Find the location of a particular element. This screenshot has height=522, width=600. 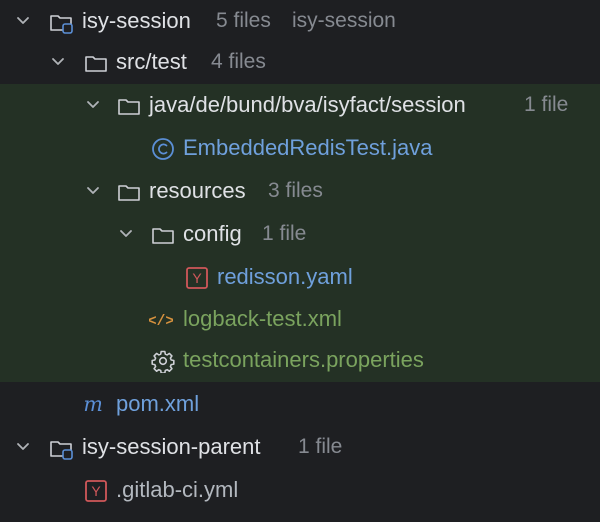

maven-pom-icon: m is located at coordinates (93, 404).